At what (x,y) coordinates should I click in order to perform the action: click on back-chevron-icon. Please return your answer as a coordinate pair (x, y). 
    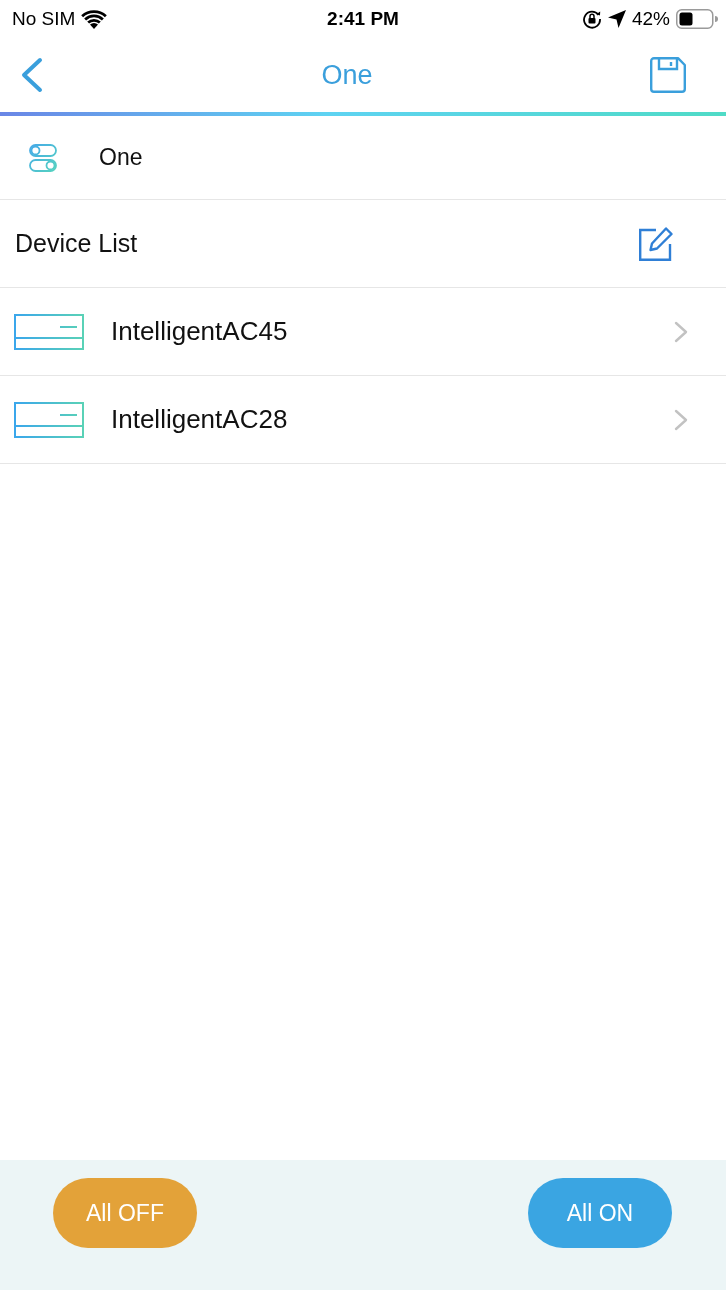
    Looking at the image, I should click on (32, 75).